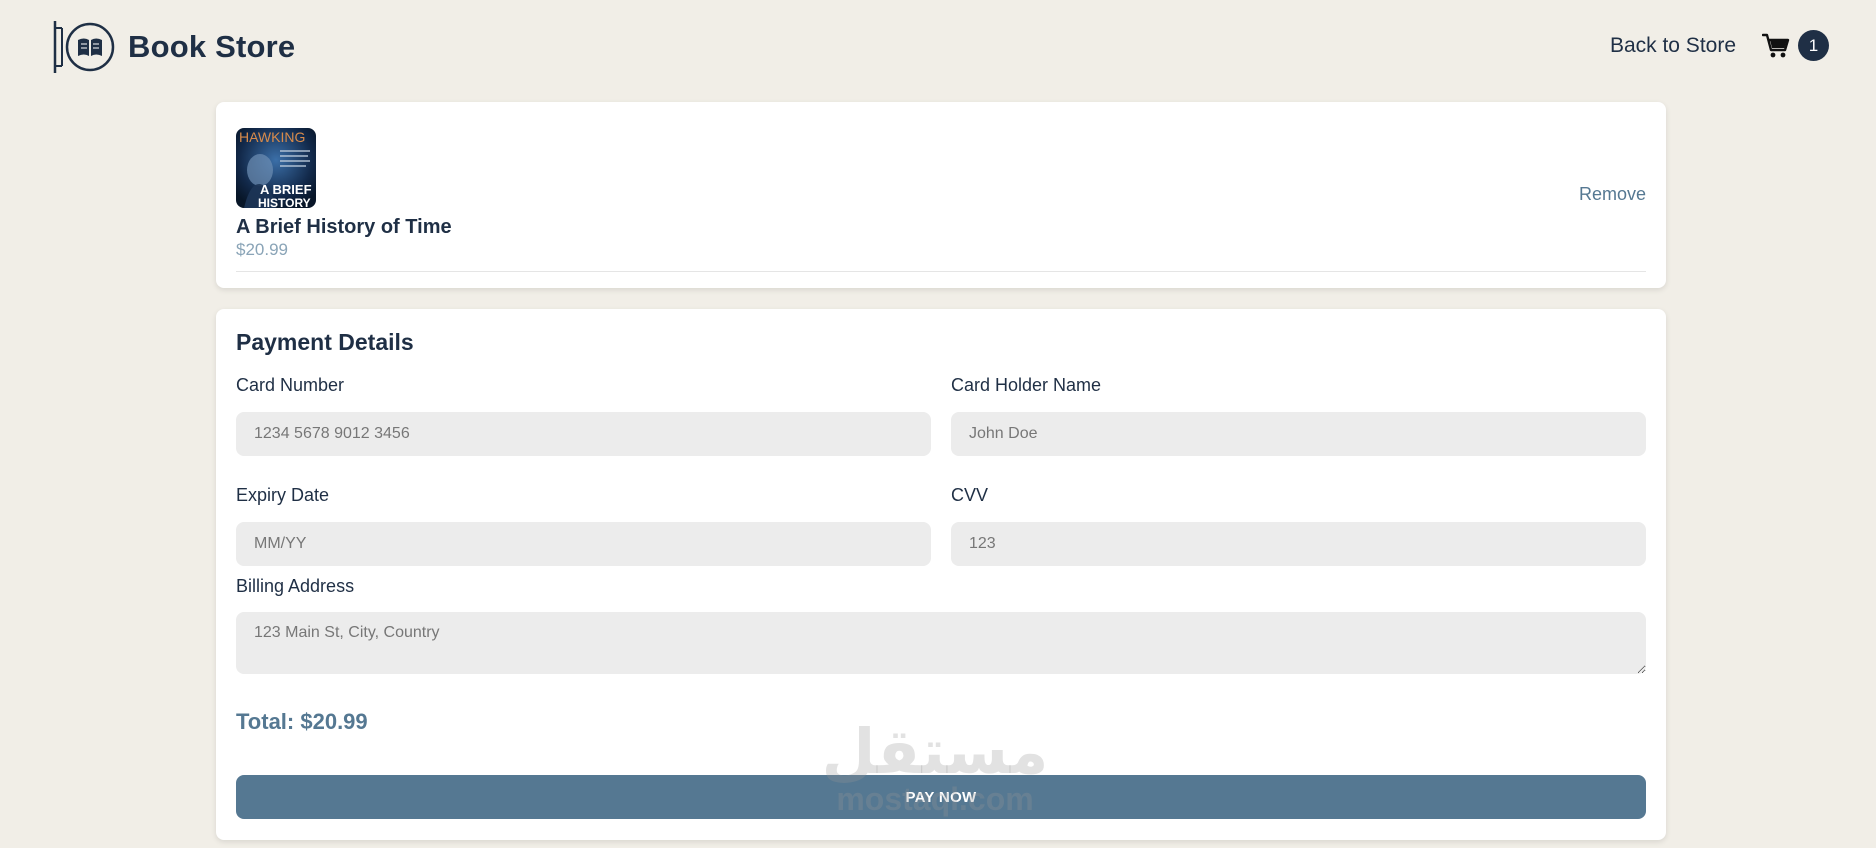 The height and width of the screenshot is (848, 1876). I want to click on back-to-store-link: Back to Store, so click(1673, 46).